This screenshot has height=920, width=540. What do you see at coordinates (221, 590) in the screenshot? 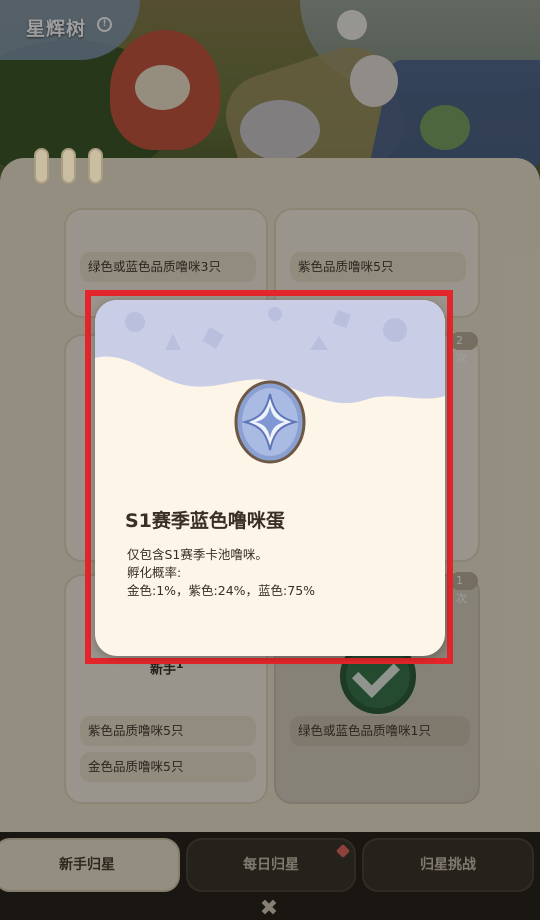
I see `popup-desc-line: 金色:1%，紫色:24%，蓝色:75%` at bounding box center [221, 590].